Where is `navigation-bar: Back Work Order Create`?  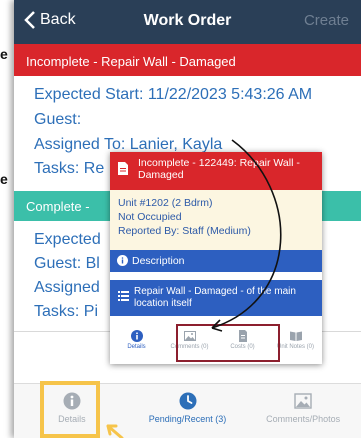
navigation-bar: Back Work Order Create is located at coordinates (187, 22).